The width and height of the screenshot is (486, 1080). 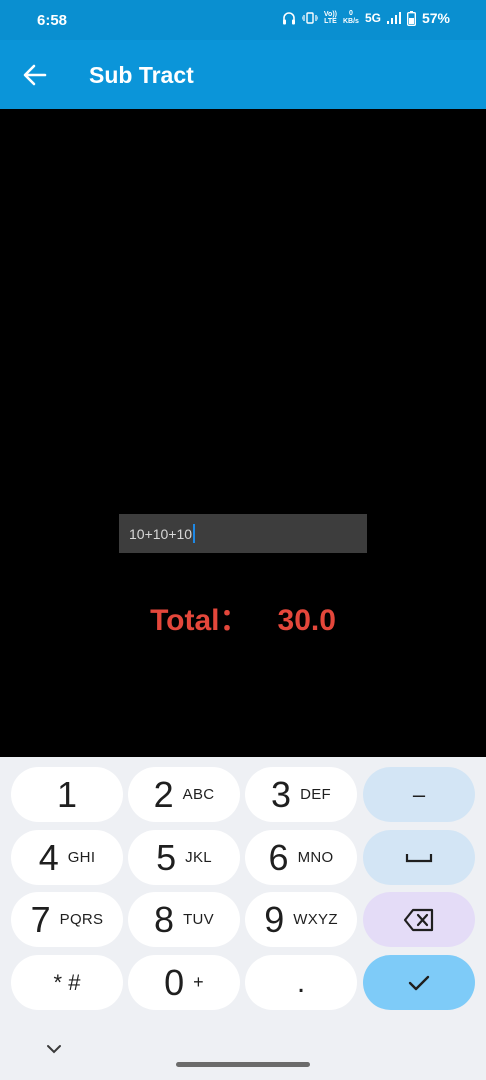 I want to click on battery-percentage: 57%, so click(x=435, y=18).